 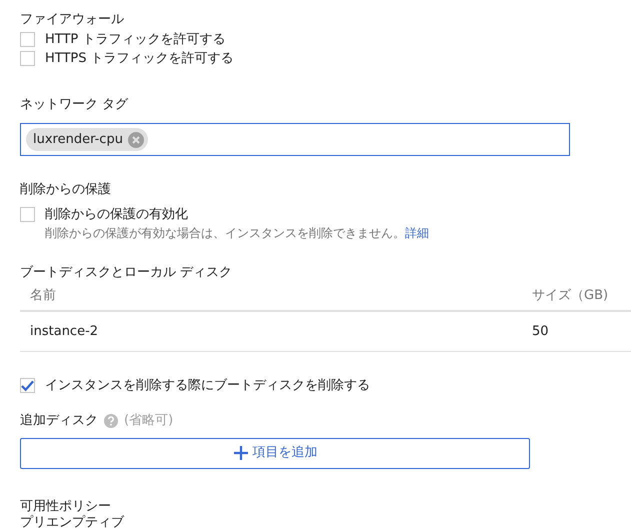 I want to click on policy-value: プリエンプティブ, so click(x=73, y=521).